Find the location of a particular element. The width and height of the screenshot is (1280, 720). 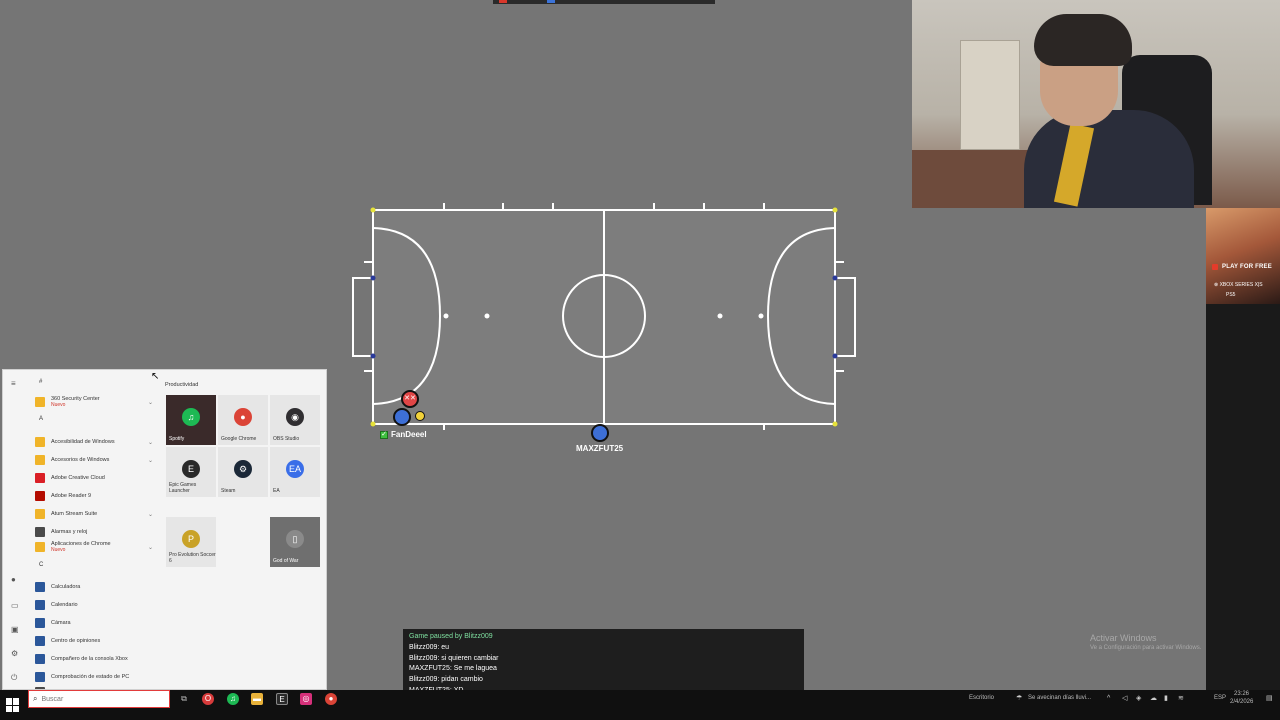

chrome-taskbar-icon: ● is located at coordinates (331, 699).